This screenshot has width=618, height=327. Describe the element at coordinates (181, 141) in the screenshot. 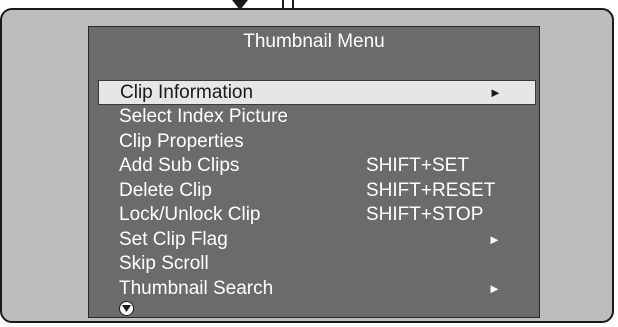

I see `menu-item-label: Clip Properties` at that location.